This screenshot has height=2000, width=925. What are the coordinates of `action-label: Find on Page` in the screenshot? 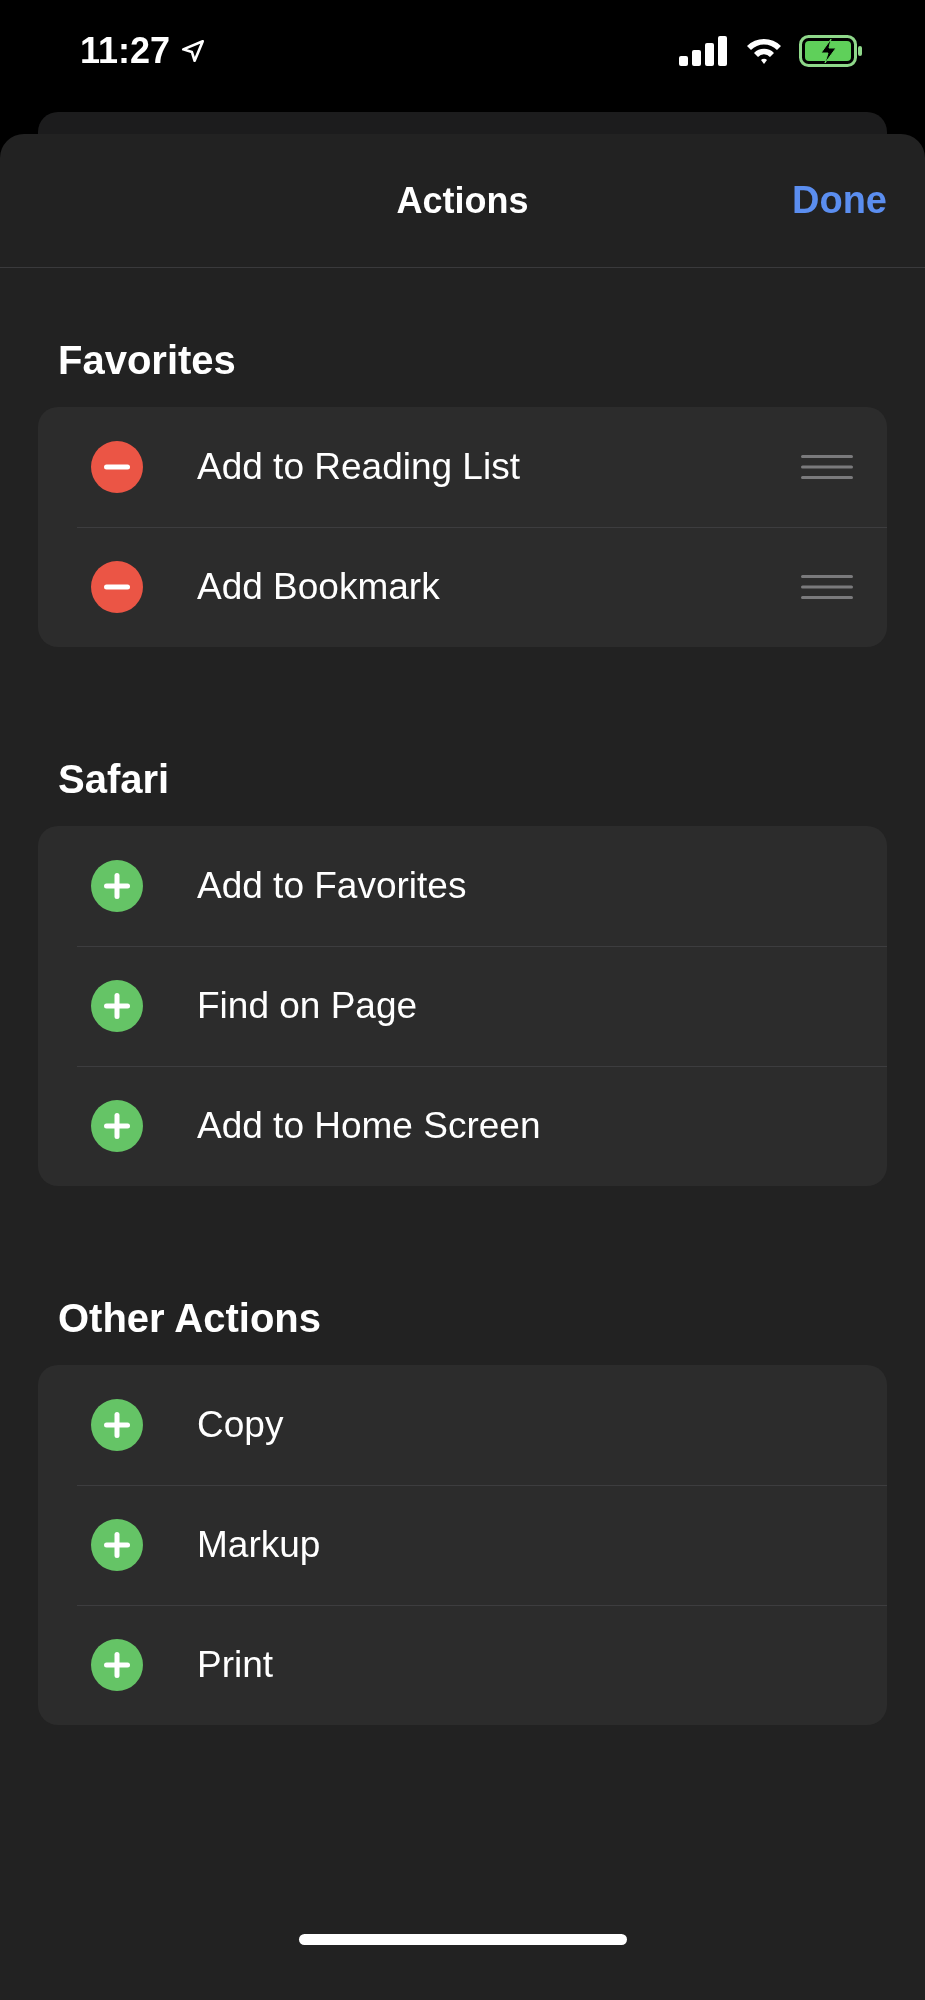 It's located at (308, 1006).